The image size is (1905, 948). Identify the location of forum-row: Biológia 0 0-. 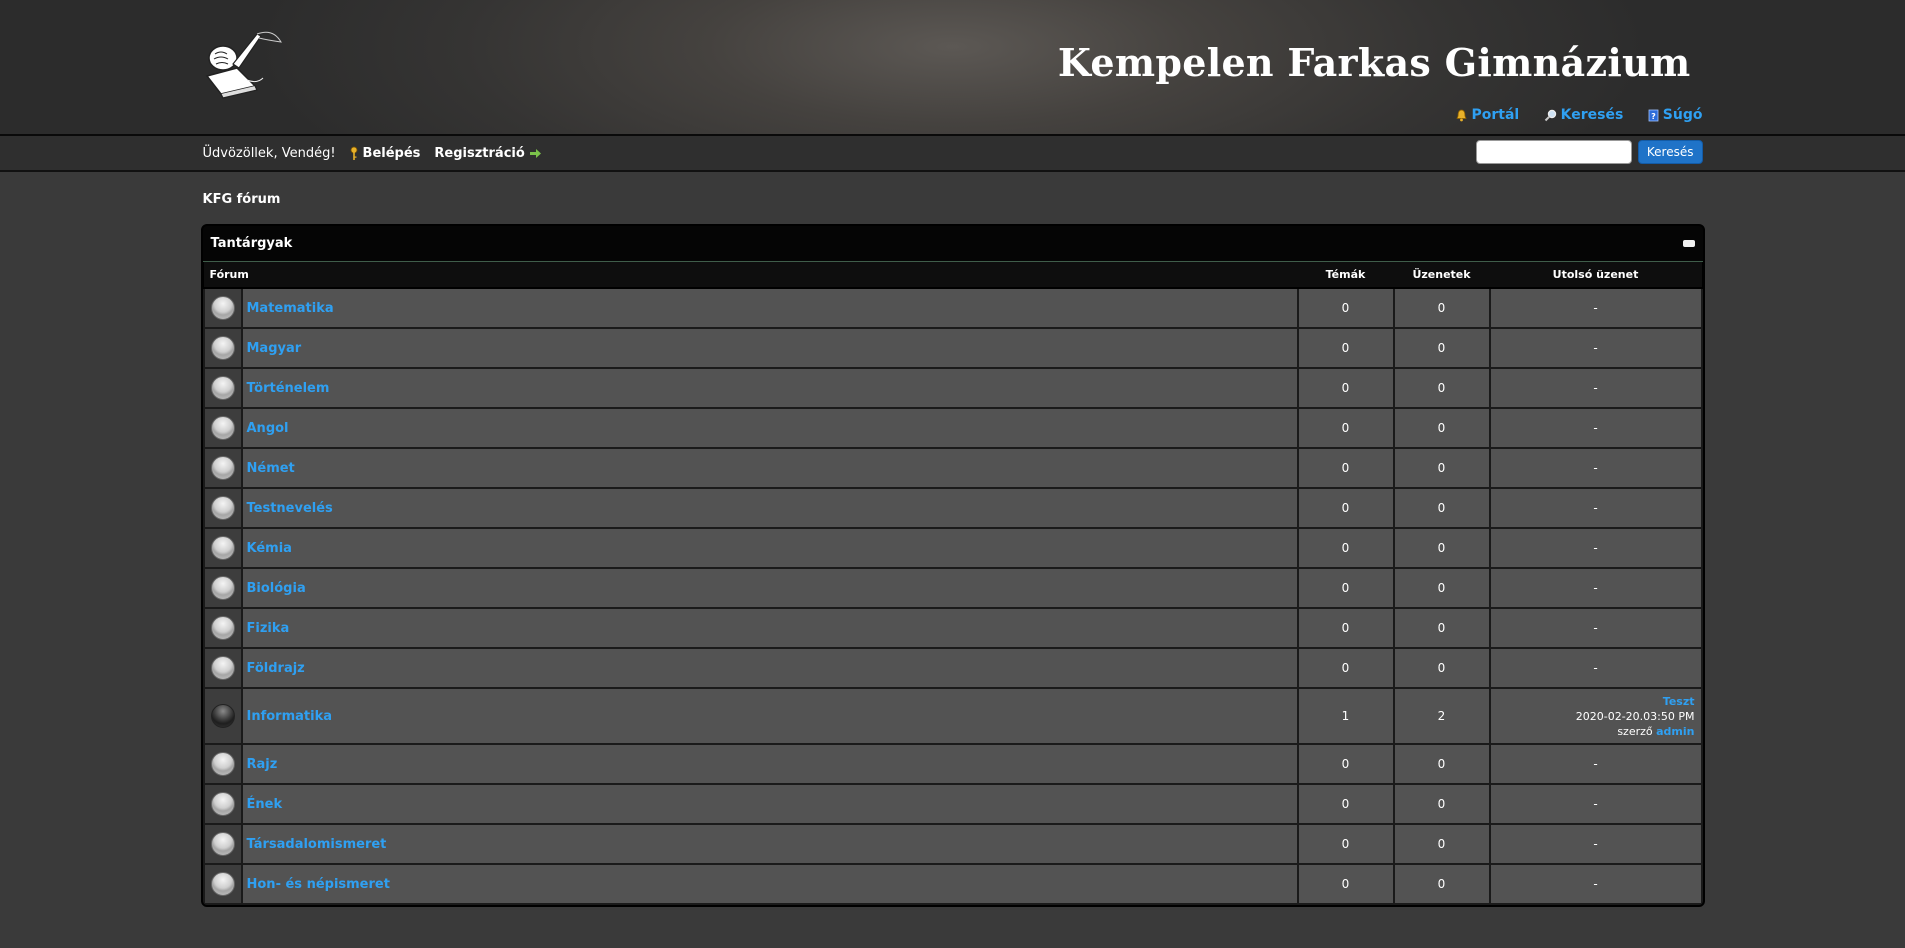
(952, 588).